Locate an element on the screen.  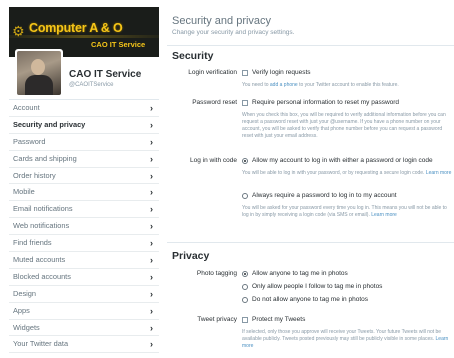
login-with-code-label: Log in with code is located at coordinates (213, 160).